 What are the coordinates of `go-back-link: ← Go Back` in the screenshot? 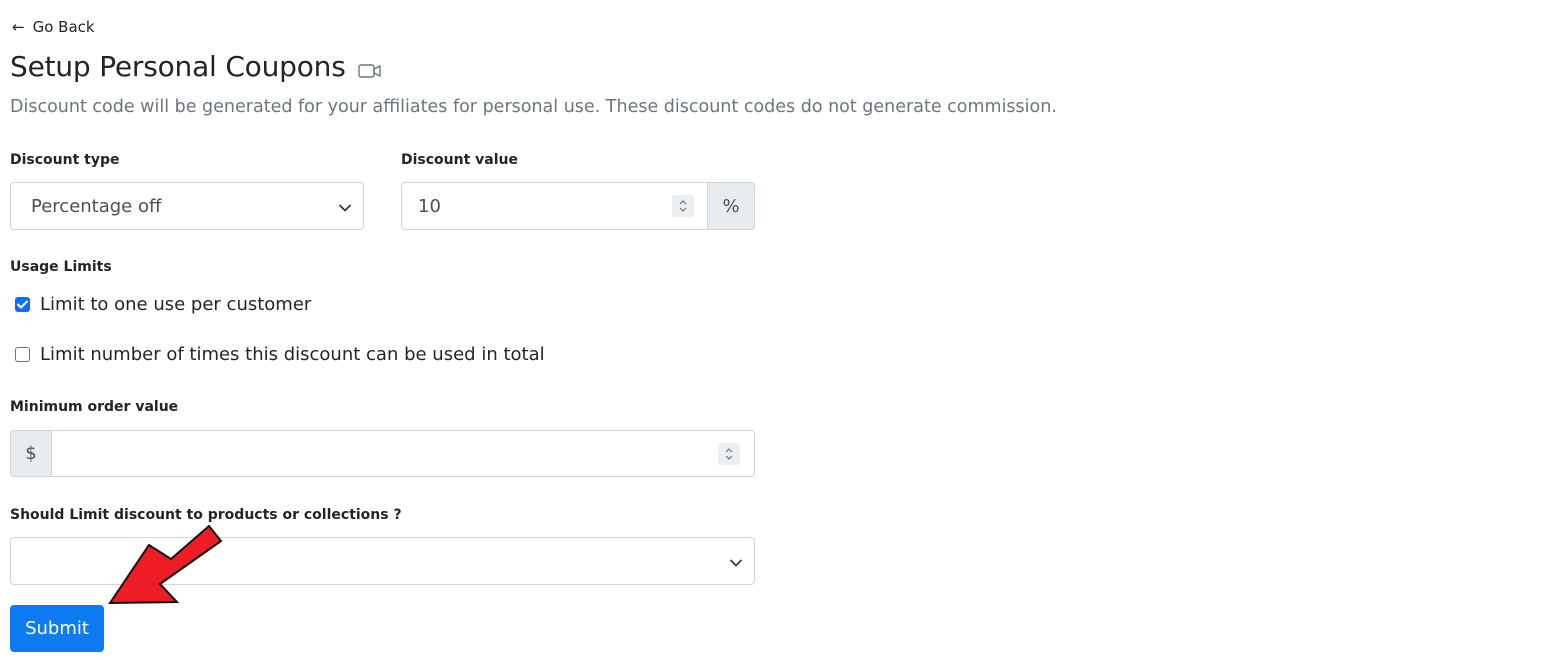 It's located at (53, 27).